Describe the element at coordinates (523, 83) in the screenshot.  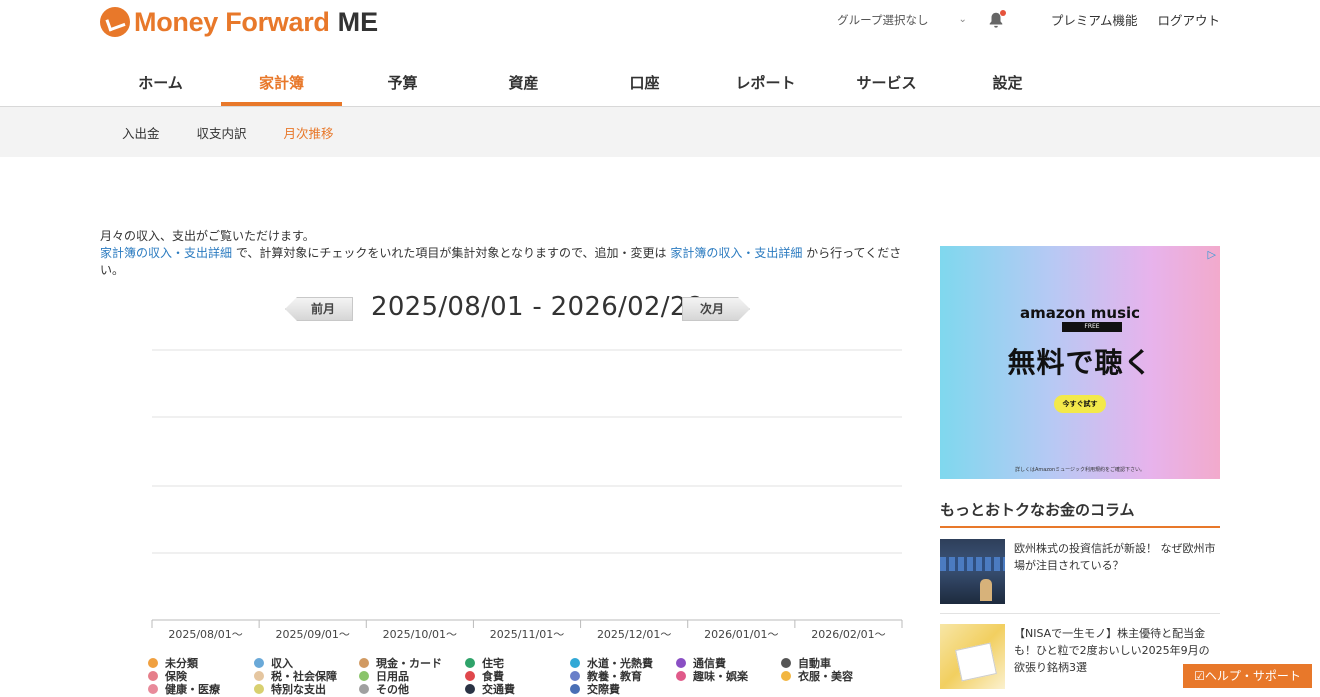
I see `tab-assets: 資産` at that location.